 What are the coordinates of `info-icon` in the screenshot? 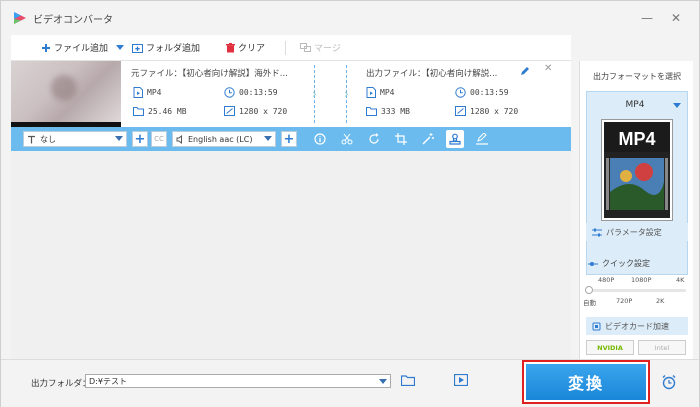 It's located at (320, 139).